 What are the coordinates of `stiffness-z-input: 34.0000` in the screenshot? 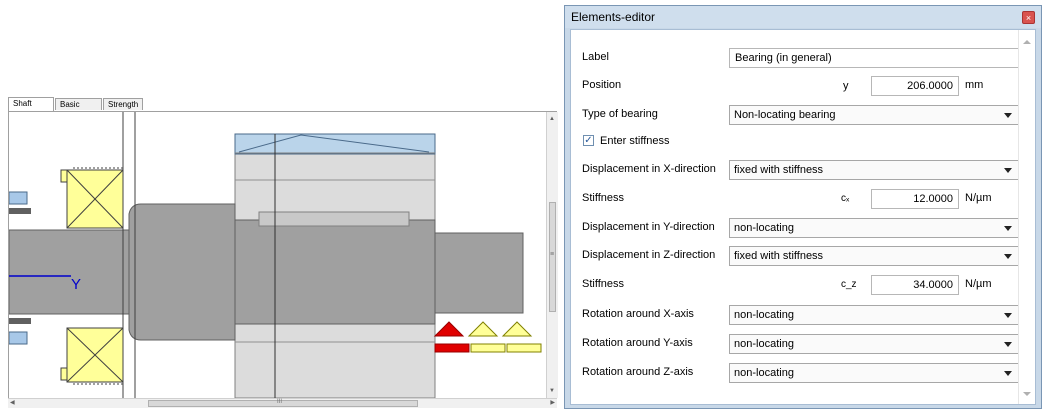 It's located at (915, 285).